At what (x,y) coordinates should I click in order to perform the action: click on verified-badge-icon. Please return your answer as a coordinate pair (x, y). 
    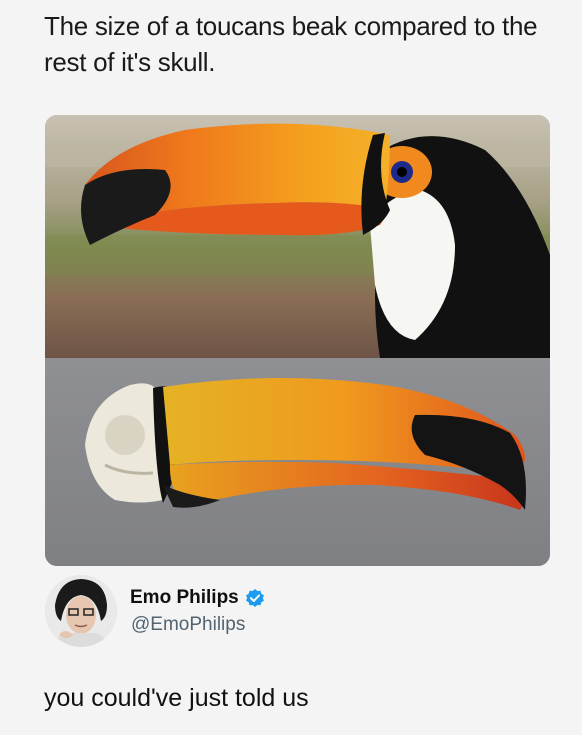
    Looking at the image, I should click on (255, 598).